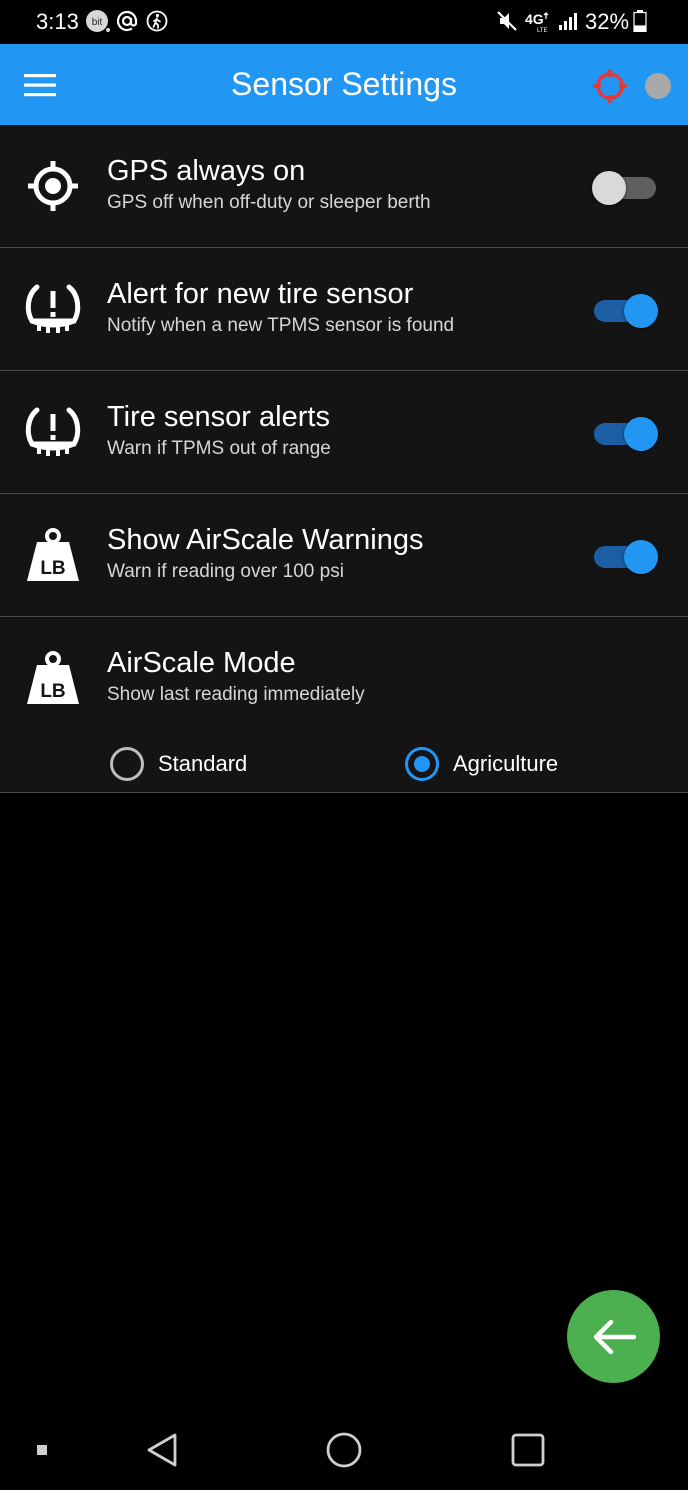 Image resolution: width=688 pixels, height=1490 pixels. I want to click on status-time: 3:13, so click(57, 21).